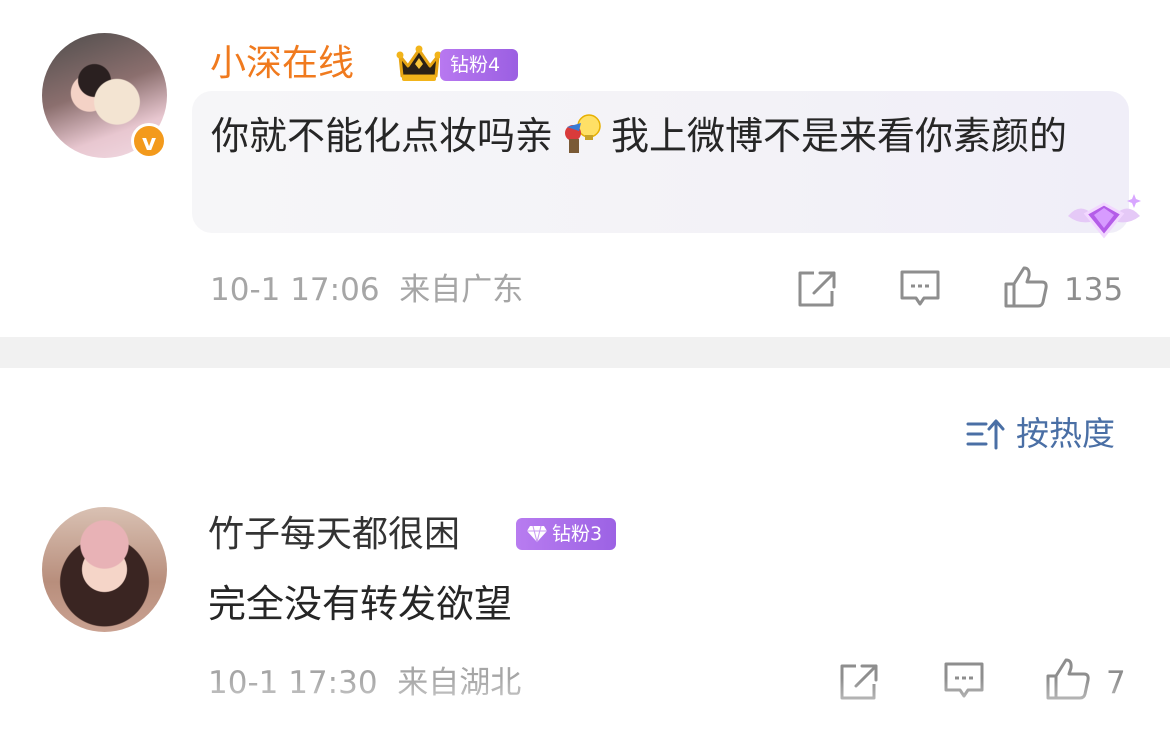 The width and height of the screenshot is (1170, 730). What do you see at coordinates (585, 704) in the screenshot?
I see `bottom-fade-overlay` at bounding box center [585, 704].